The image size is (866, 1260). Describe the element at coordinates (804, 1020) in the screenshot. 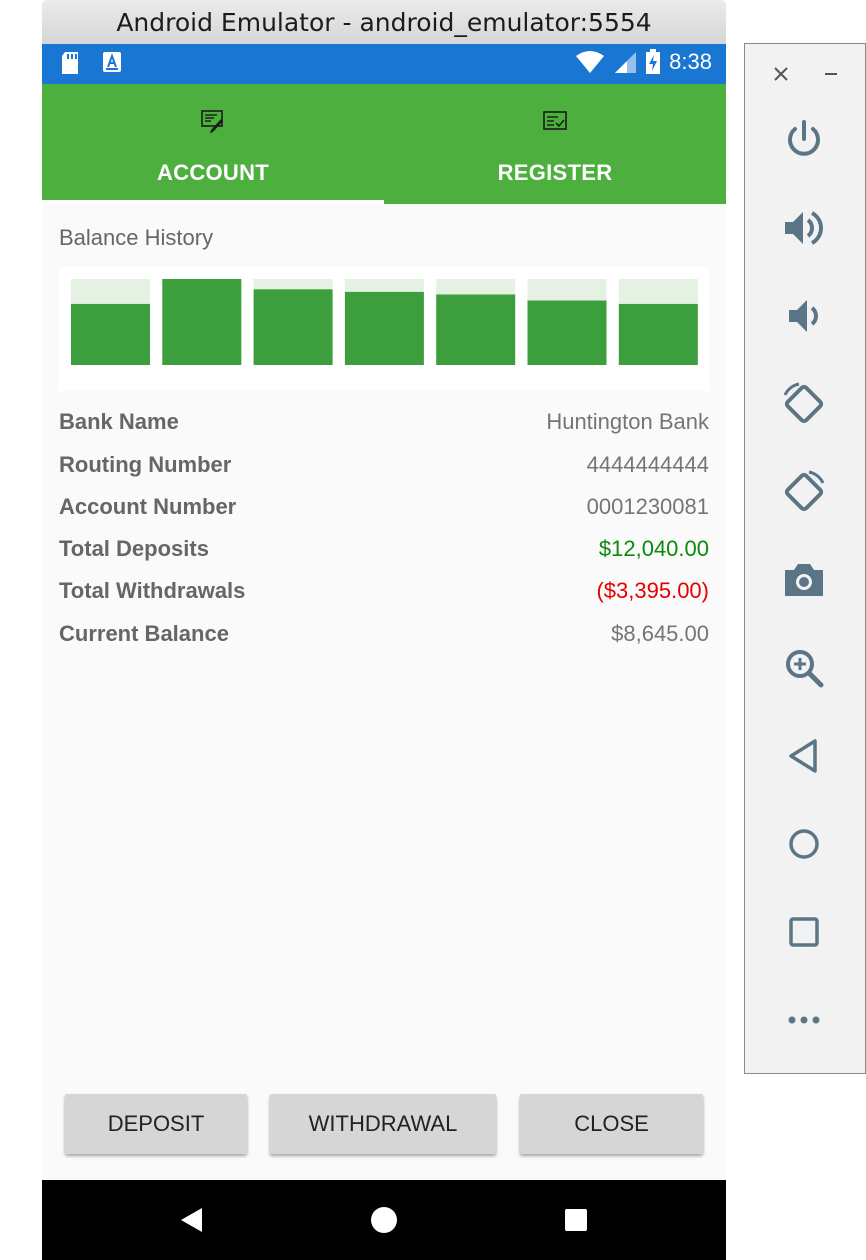

I see `more-icon` at that location.